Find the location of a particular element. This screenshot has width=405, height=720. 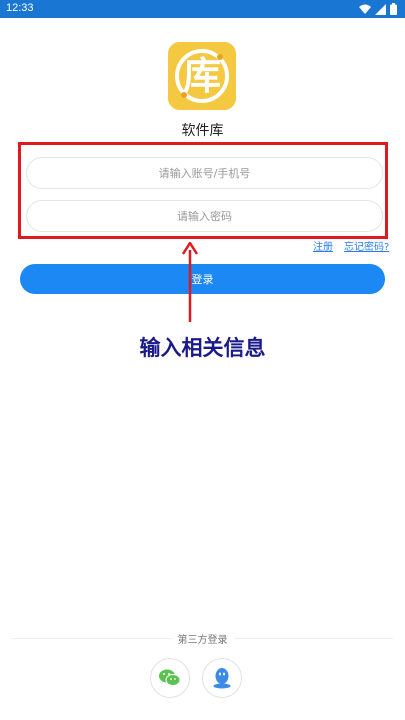

qq-icon is located at coordinates (222, 678).